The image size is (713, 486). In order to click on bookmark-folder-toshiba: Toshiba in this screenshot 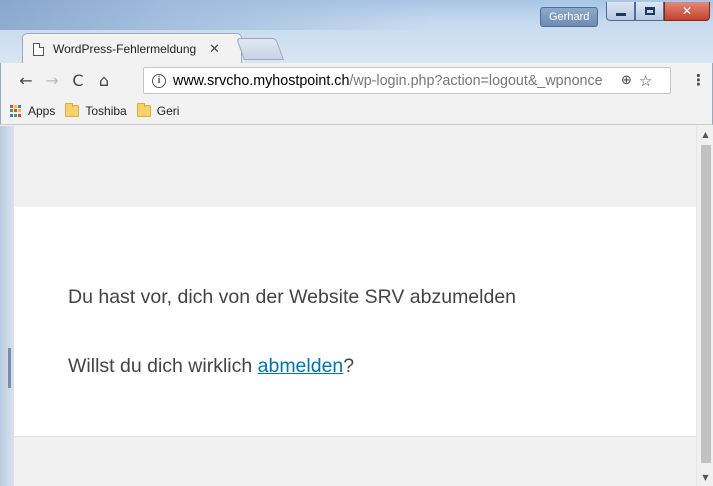, I will do `click(96, 110)`.